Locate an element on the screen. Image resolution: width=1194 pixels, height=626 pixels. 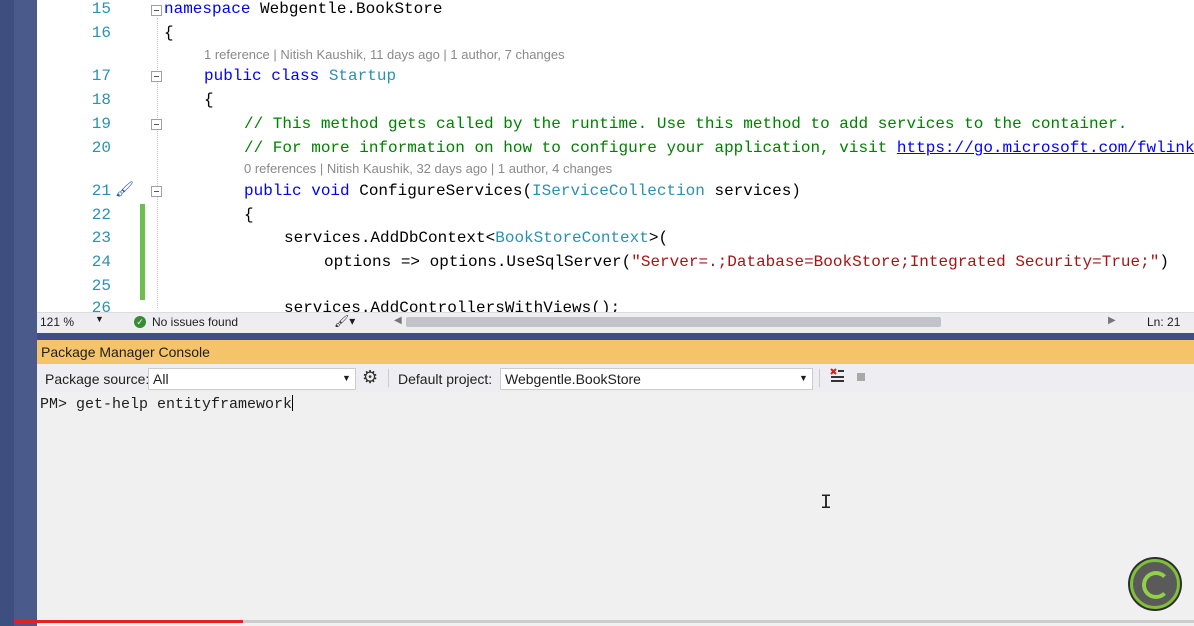
horizontal-scrollbar is located at coordinates (673, 322).